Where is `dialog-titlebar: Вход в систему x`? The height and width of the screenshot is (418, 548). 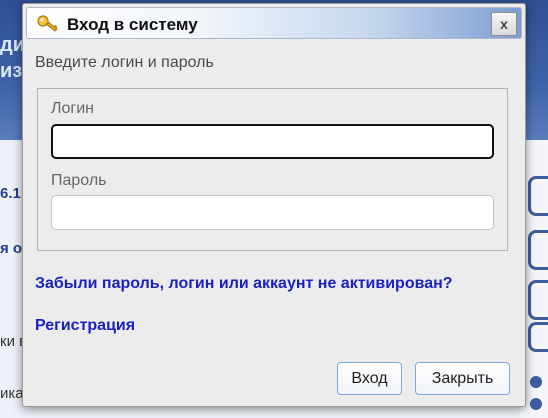 dialog-titlebar: Вход в систему x is located at coordinates (274, 23).